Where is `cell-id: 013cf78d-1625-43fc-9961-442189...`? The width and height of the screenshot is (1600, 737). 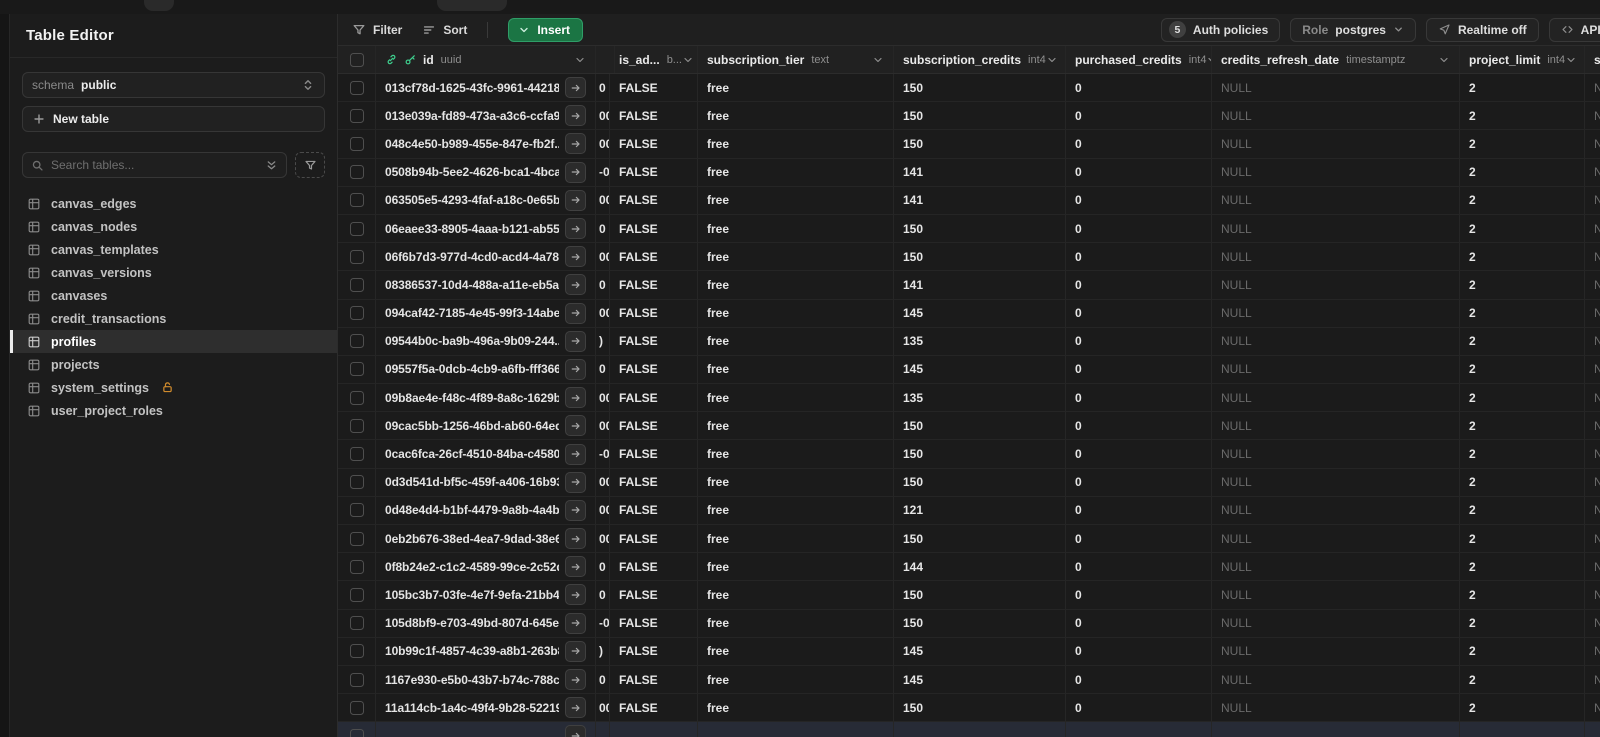
cell-id: 013cf78d-1625-43fc-9961-442189... is located at coordinates (486, 88).